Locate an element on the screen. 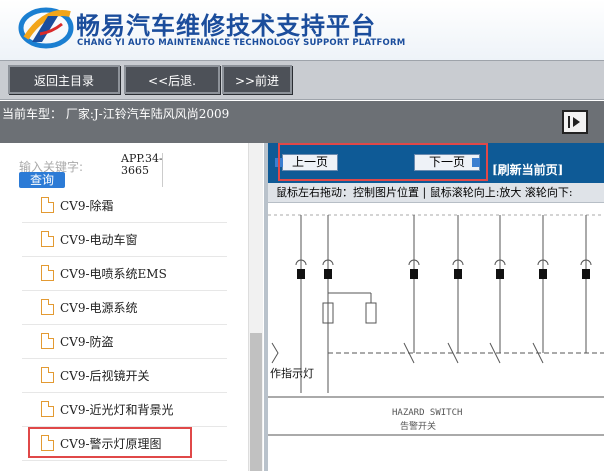 This screenshot has width=604, height=471. switch-label-en: HAZARD SWITCH is located at coordinates (427, 413).